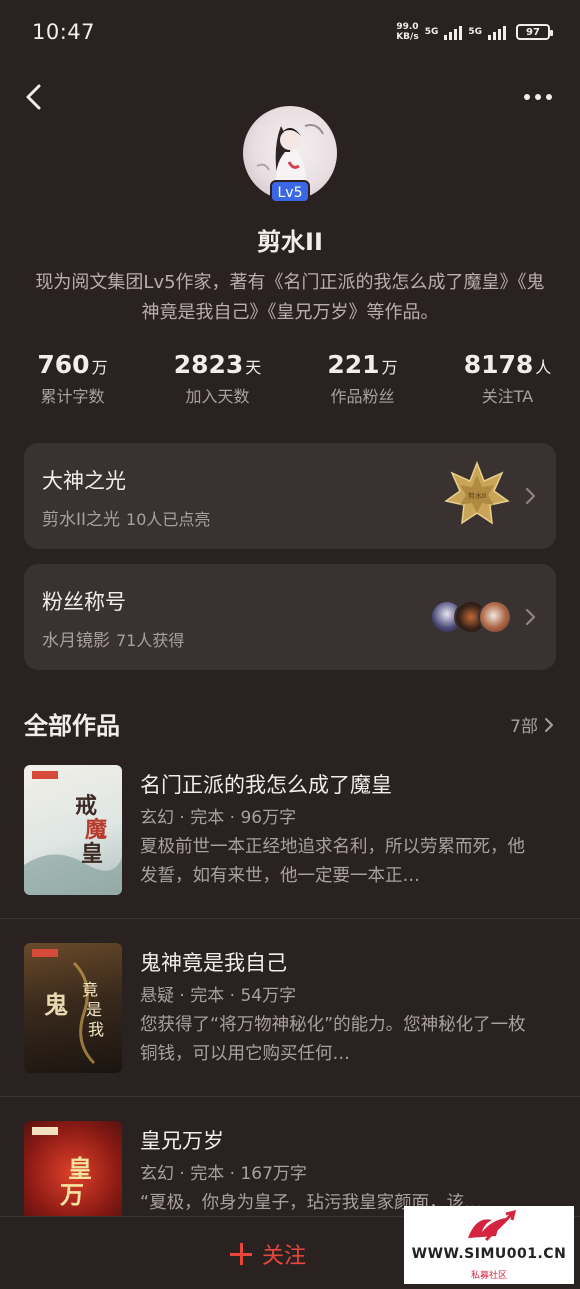 The height and width of the screenshot is (1289, 580). What do you see at coordinates (218, 818) in the screenshot?
I see `book-meta: 玄幻 · 完本 · 96万字` at bounding box center [218, 818].